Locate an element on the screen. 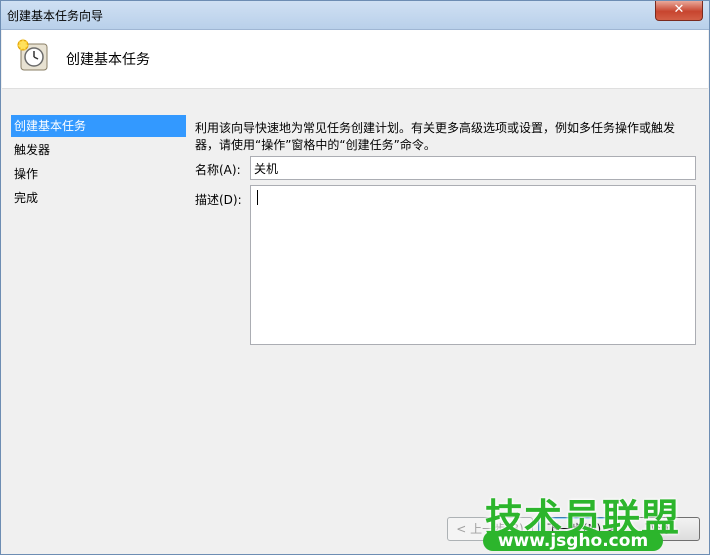 The height and width of the screenshot is (555, 710). watermark-url: www.jsgho.com is located at coordinates (573, 541).